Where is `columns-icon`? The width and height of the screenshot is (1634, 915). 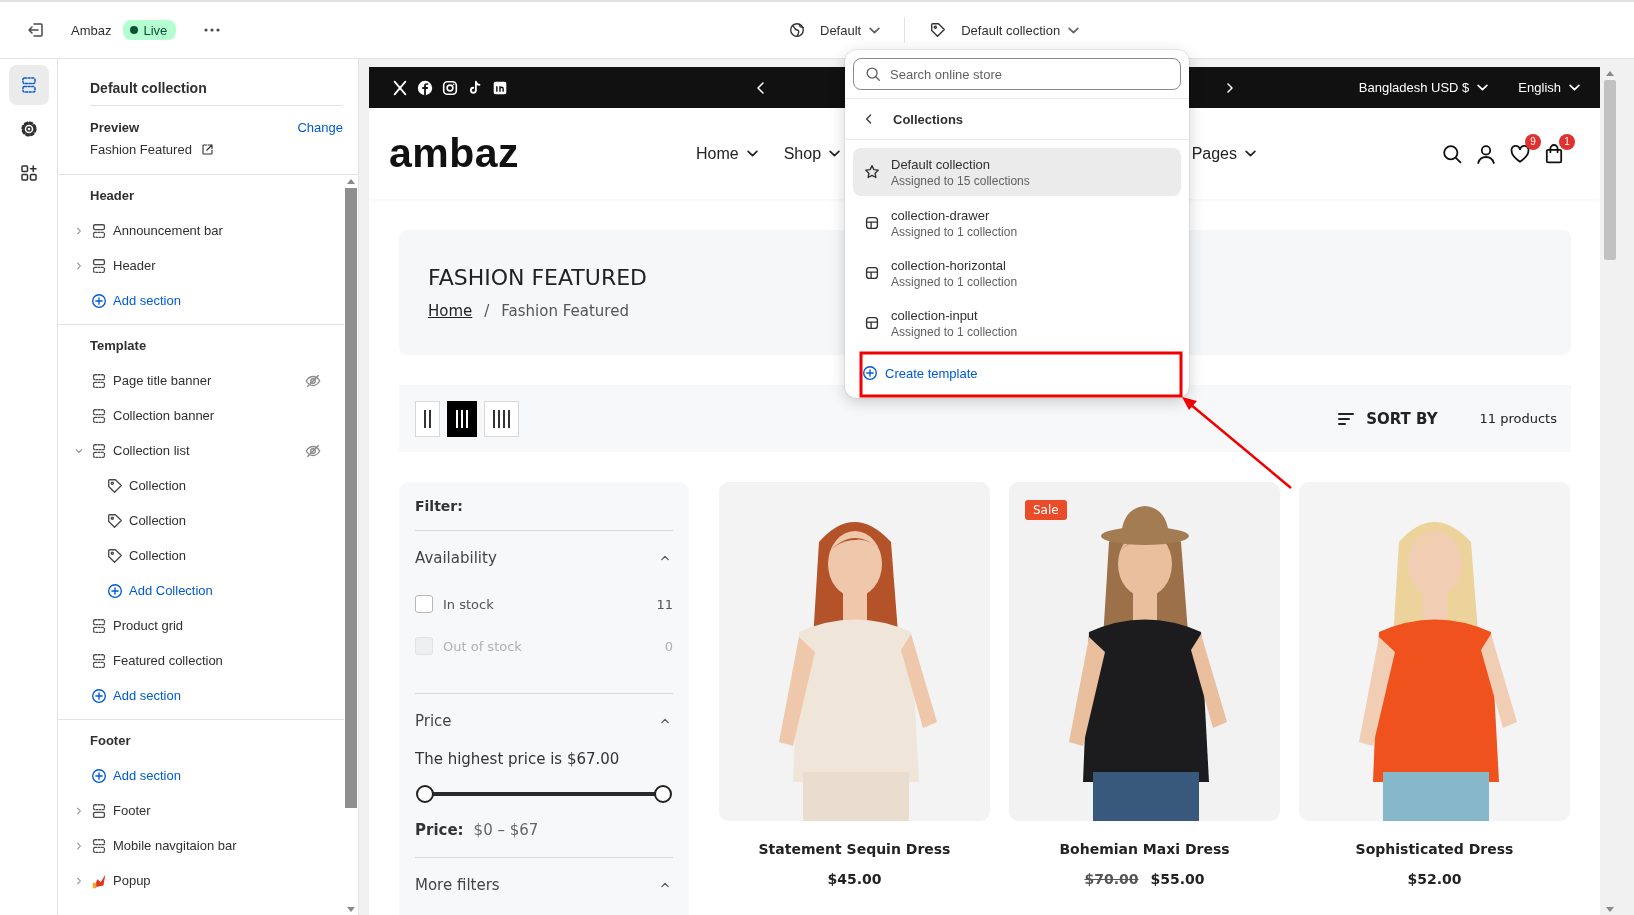 columns-icon is located at coordinates (501, 418).